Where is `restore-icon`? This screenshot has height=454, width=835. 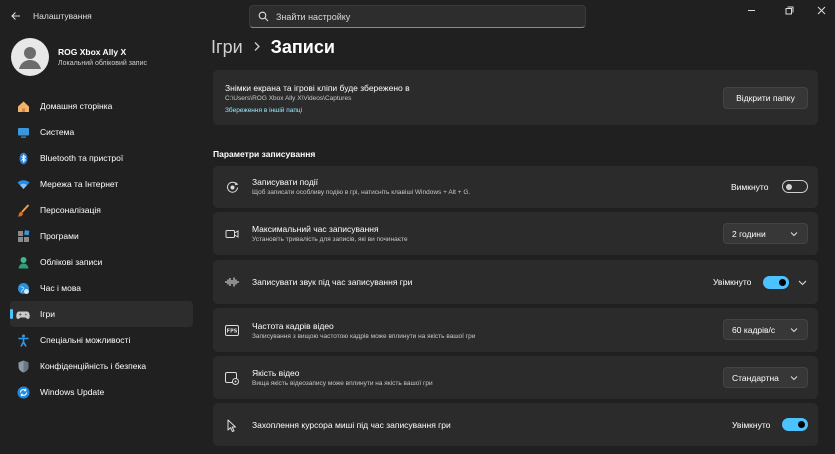 restore-icon is located at coordinates (789, 10).